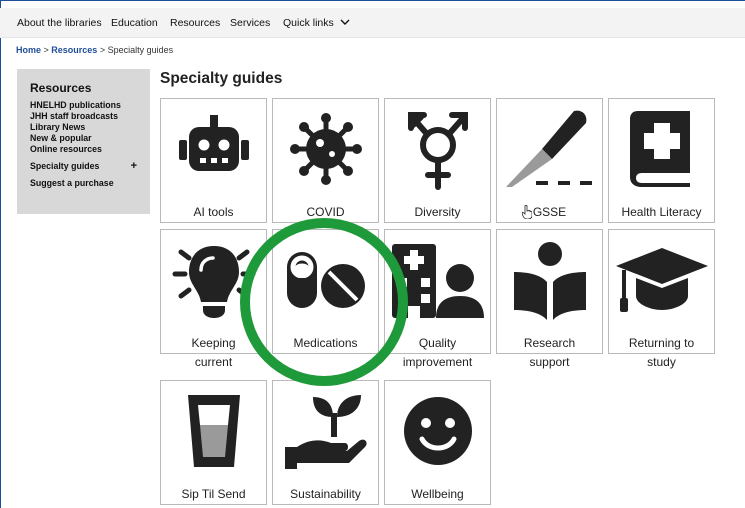 The image size is (745, 508). Describe the element at coordinates (549, 280) in the screenshot. I see `reading-person-icon` at that location.